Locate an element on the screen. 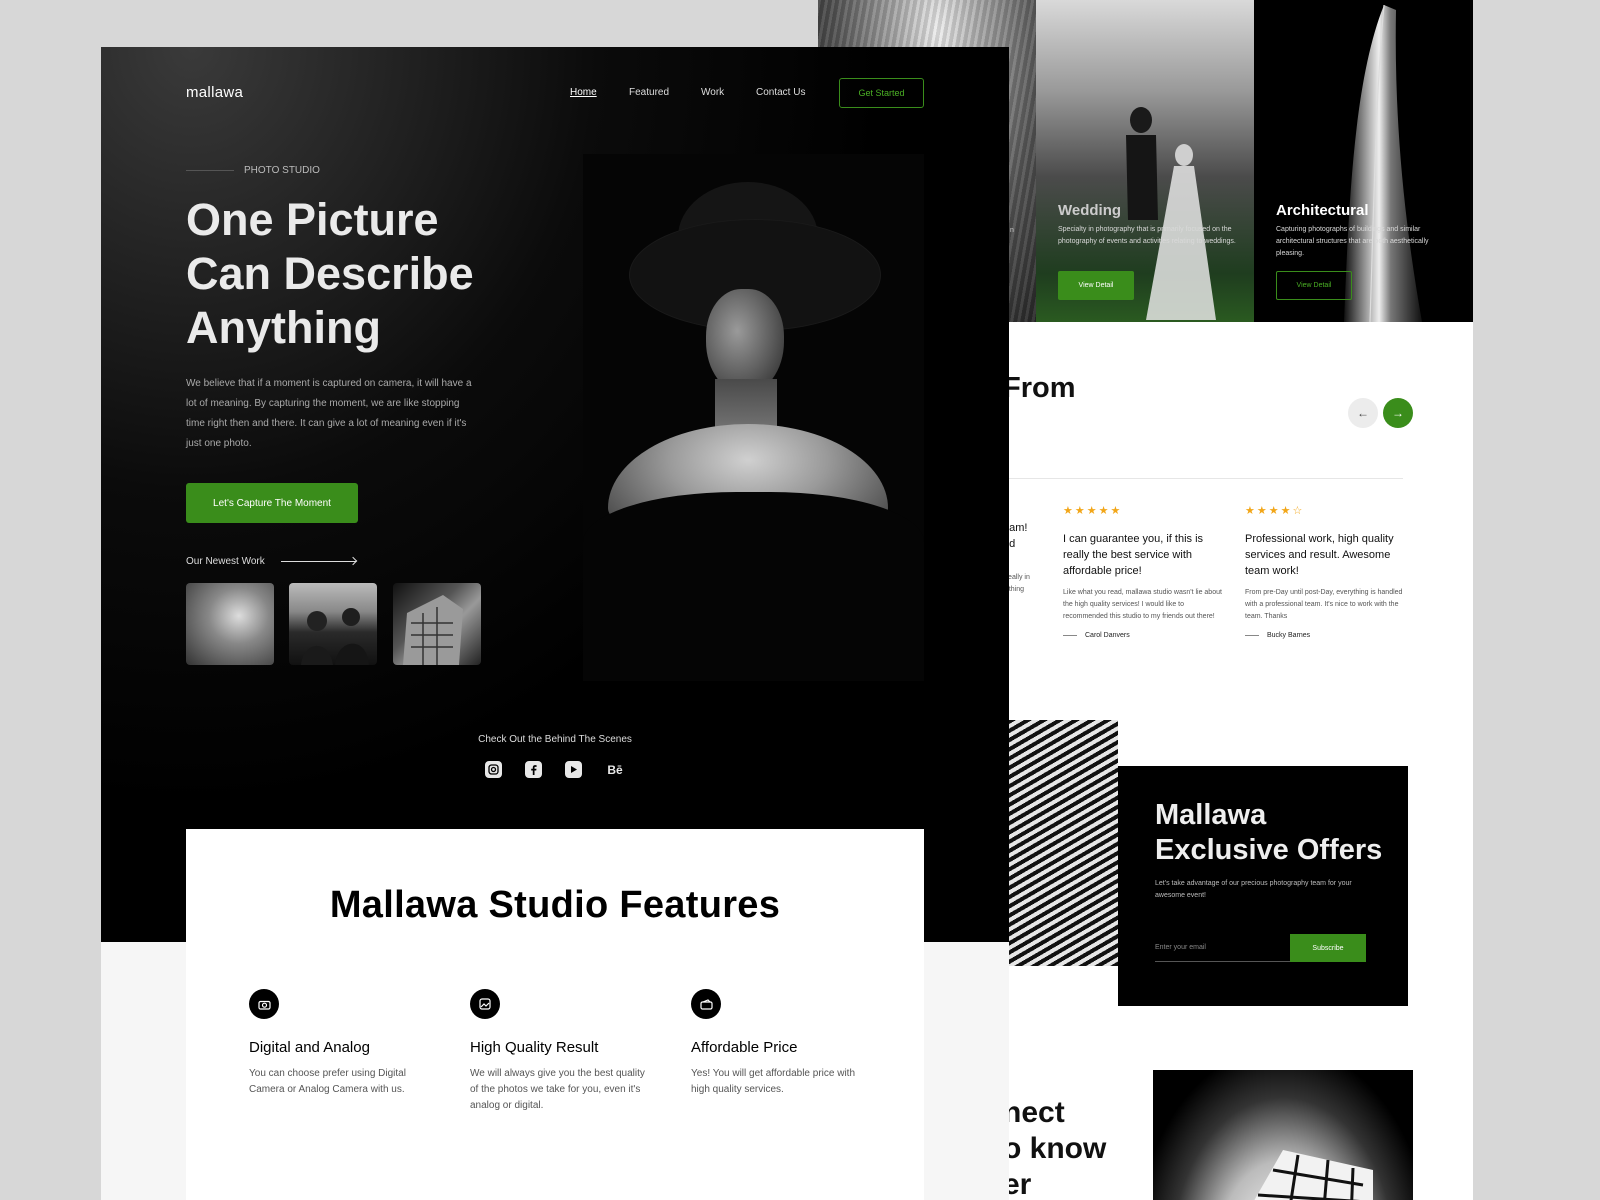 Image resolution: width=1600 pixels, height=1200 pixels. brand-logo: mallawa is located at coordinates (214, 92).